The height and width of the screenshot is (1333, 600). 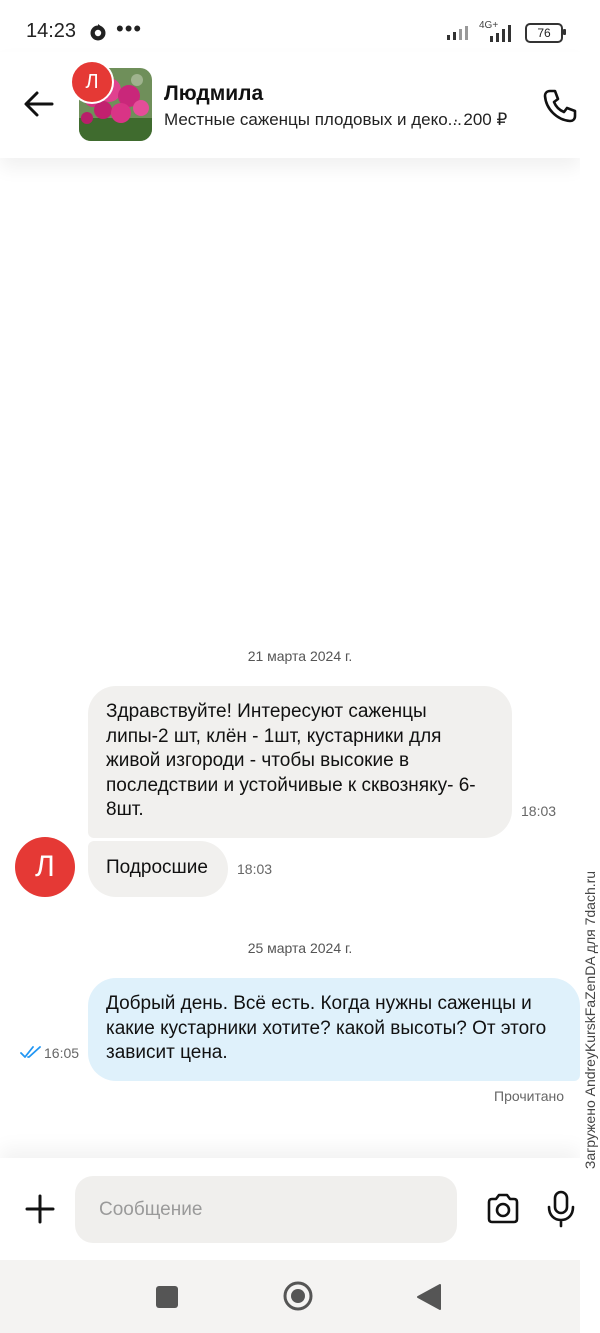 I want to click on message-bubble-incoming: Подросшие, so click(x=158, y=869).